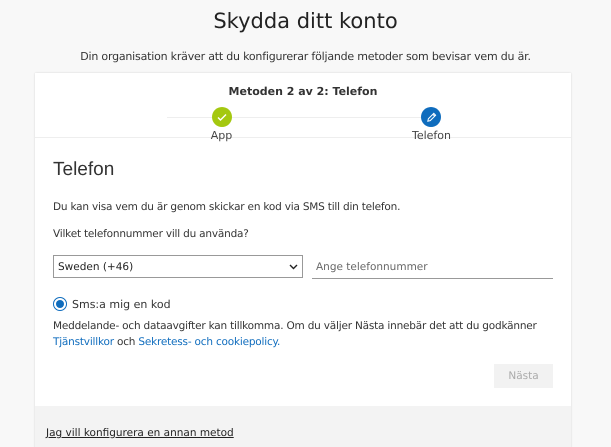 This screenshot has height=447, width=611. I want to click on chevron-down-icon, so click(293, 267).